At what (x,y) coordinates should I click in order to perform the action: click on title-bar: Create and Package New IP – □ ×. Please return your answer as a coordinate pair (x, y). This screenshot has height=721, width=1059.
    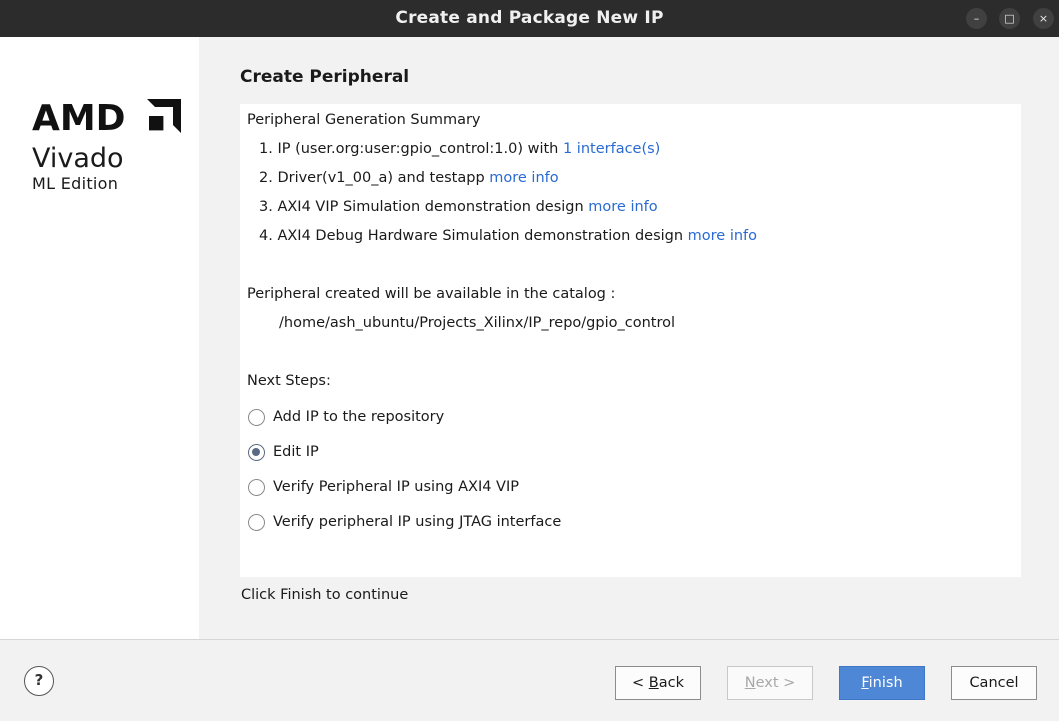
    Looking at the image, I should click on (529, 18).